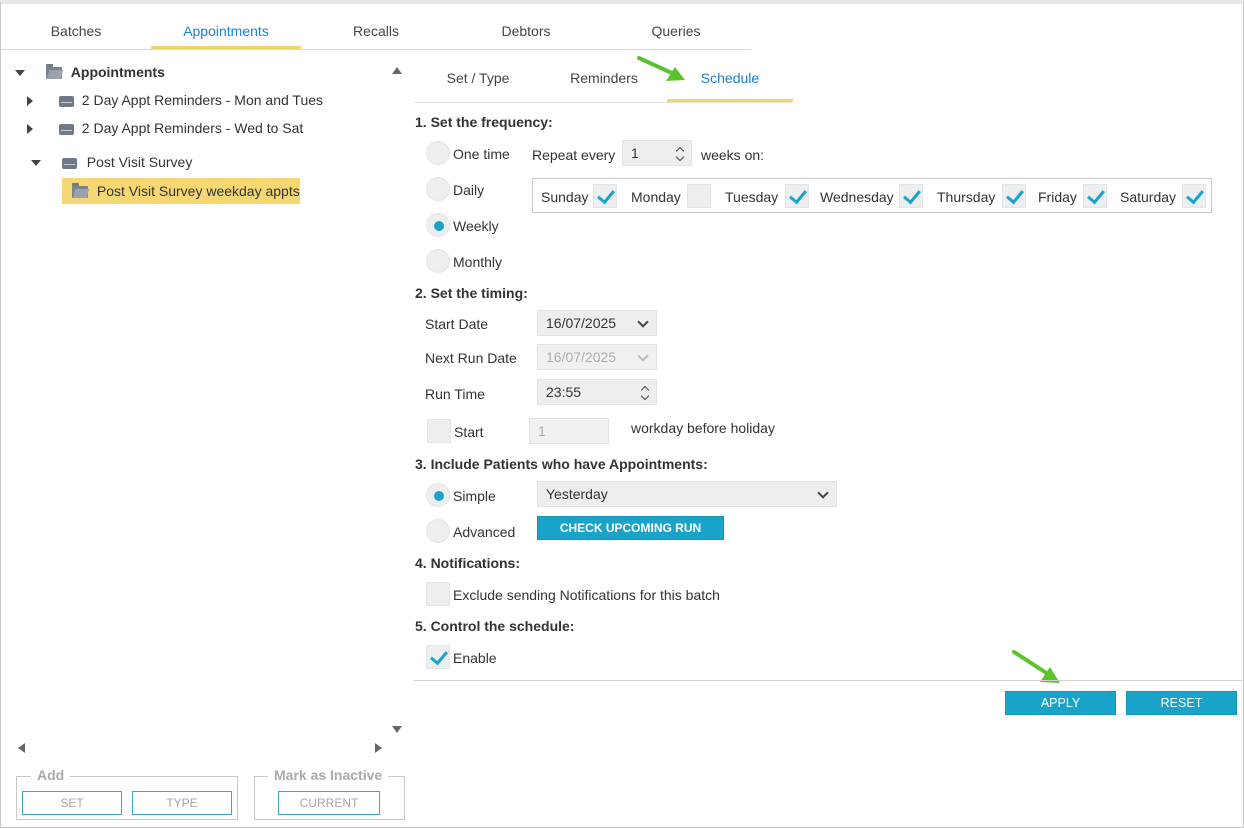  What do you see at coordinates (51, 775) in the screenshot?
I see `add-legend: Add` at bounding box center [51, 775].